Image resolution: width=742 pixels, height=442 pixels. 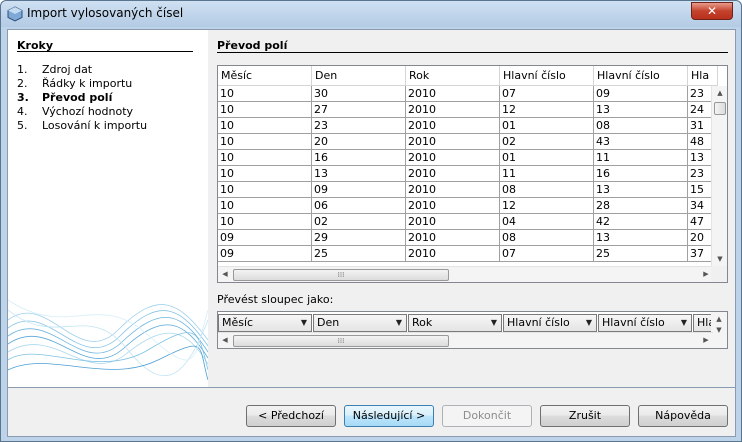 I want to click on table-cell: 43, so click(x=641, y=142).